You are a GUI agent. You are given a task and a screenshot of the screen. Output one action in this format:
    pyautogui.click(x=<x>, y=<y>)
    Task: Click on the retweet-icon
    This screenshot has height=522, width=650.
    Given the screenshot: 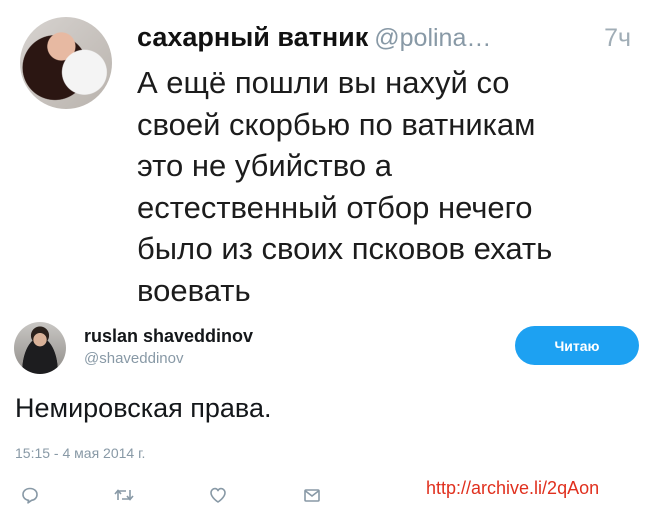 What is the action you would take?
    pyautogui.click(x=124, y=495)
    